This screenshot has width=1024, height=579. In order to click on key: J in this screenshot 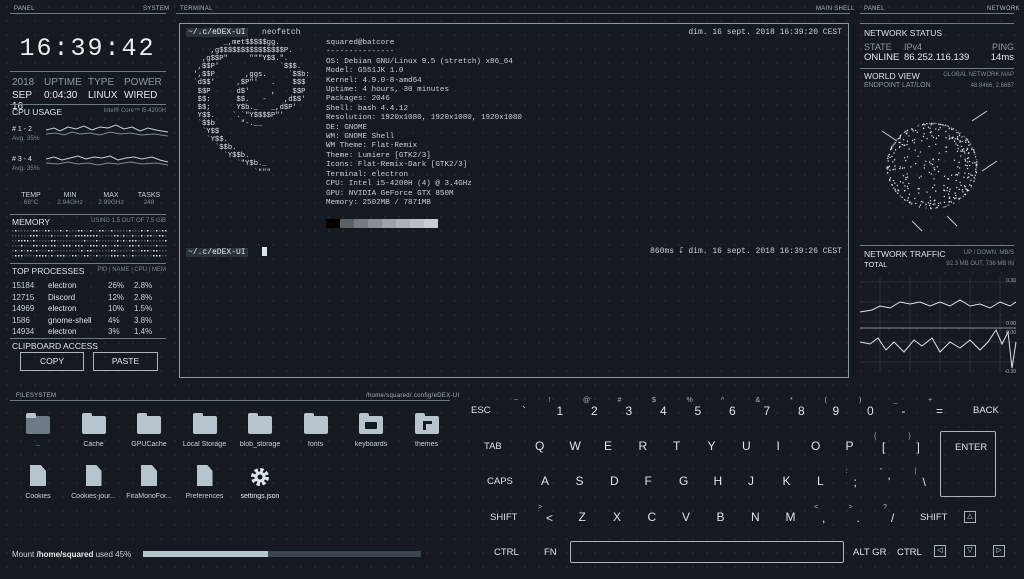, I will do `click(754, 481)`.